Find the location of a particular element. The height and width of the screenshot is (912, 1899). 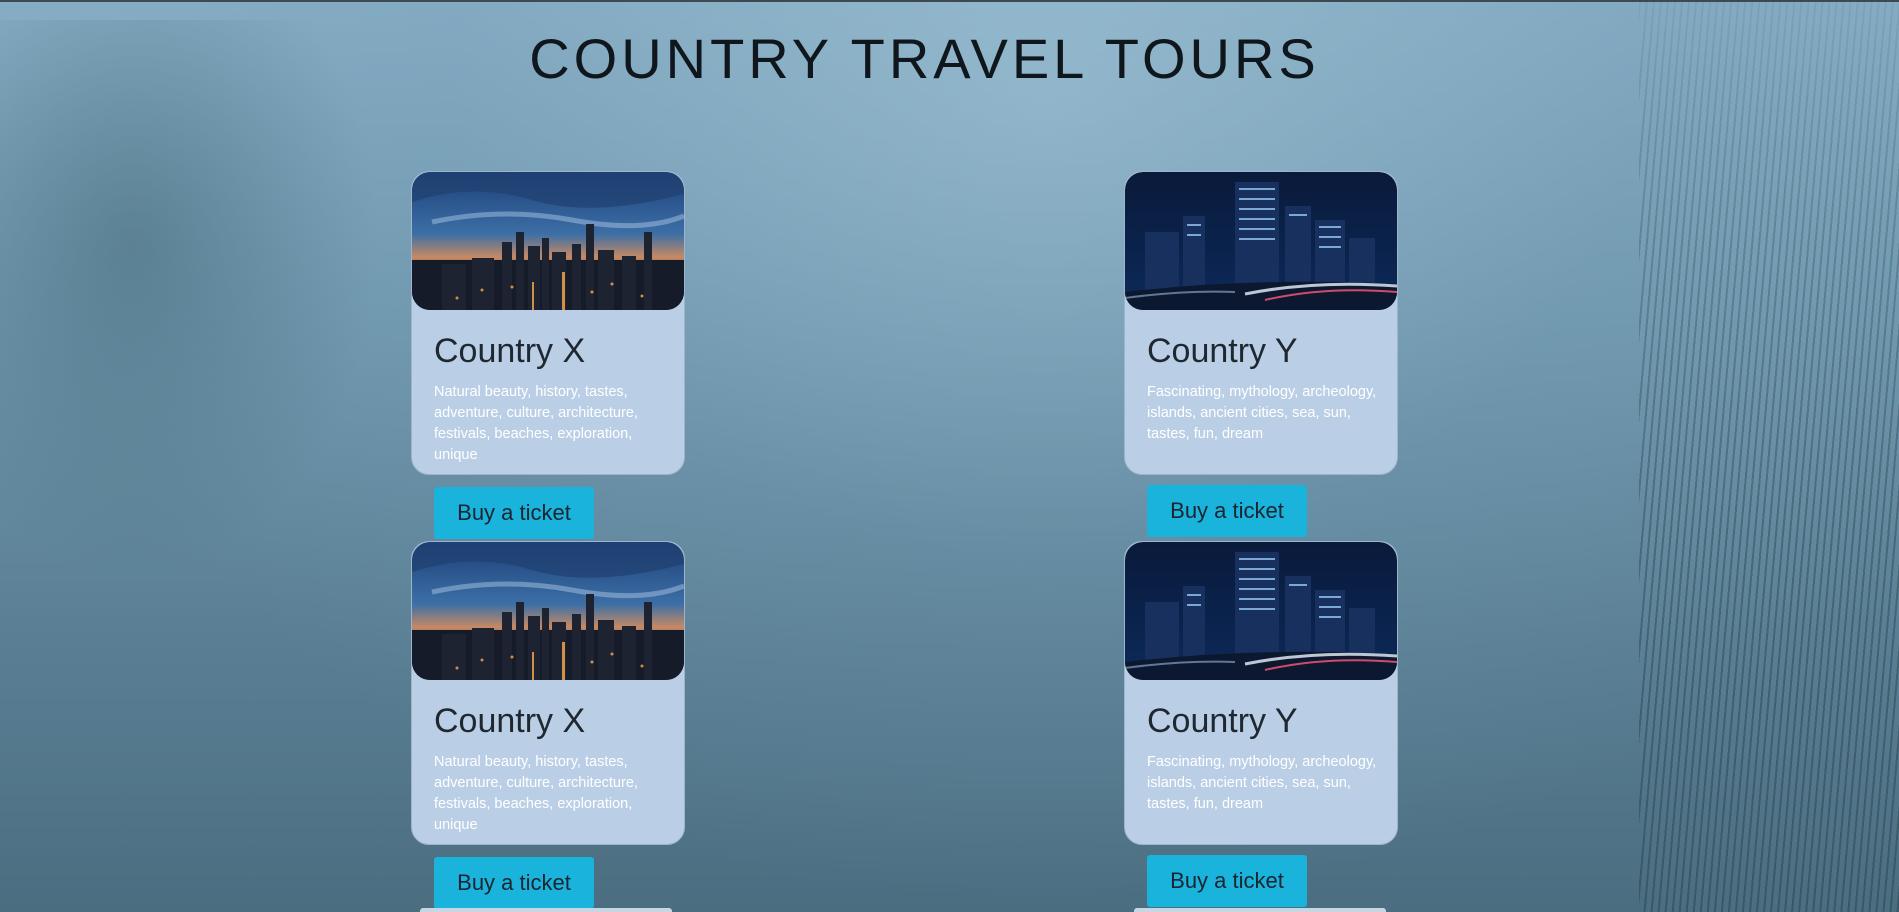

page-title: COUNTRY TRAVEL TOURS is located at coordinates (924, 58).